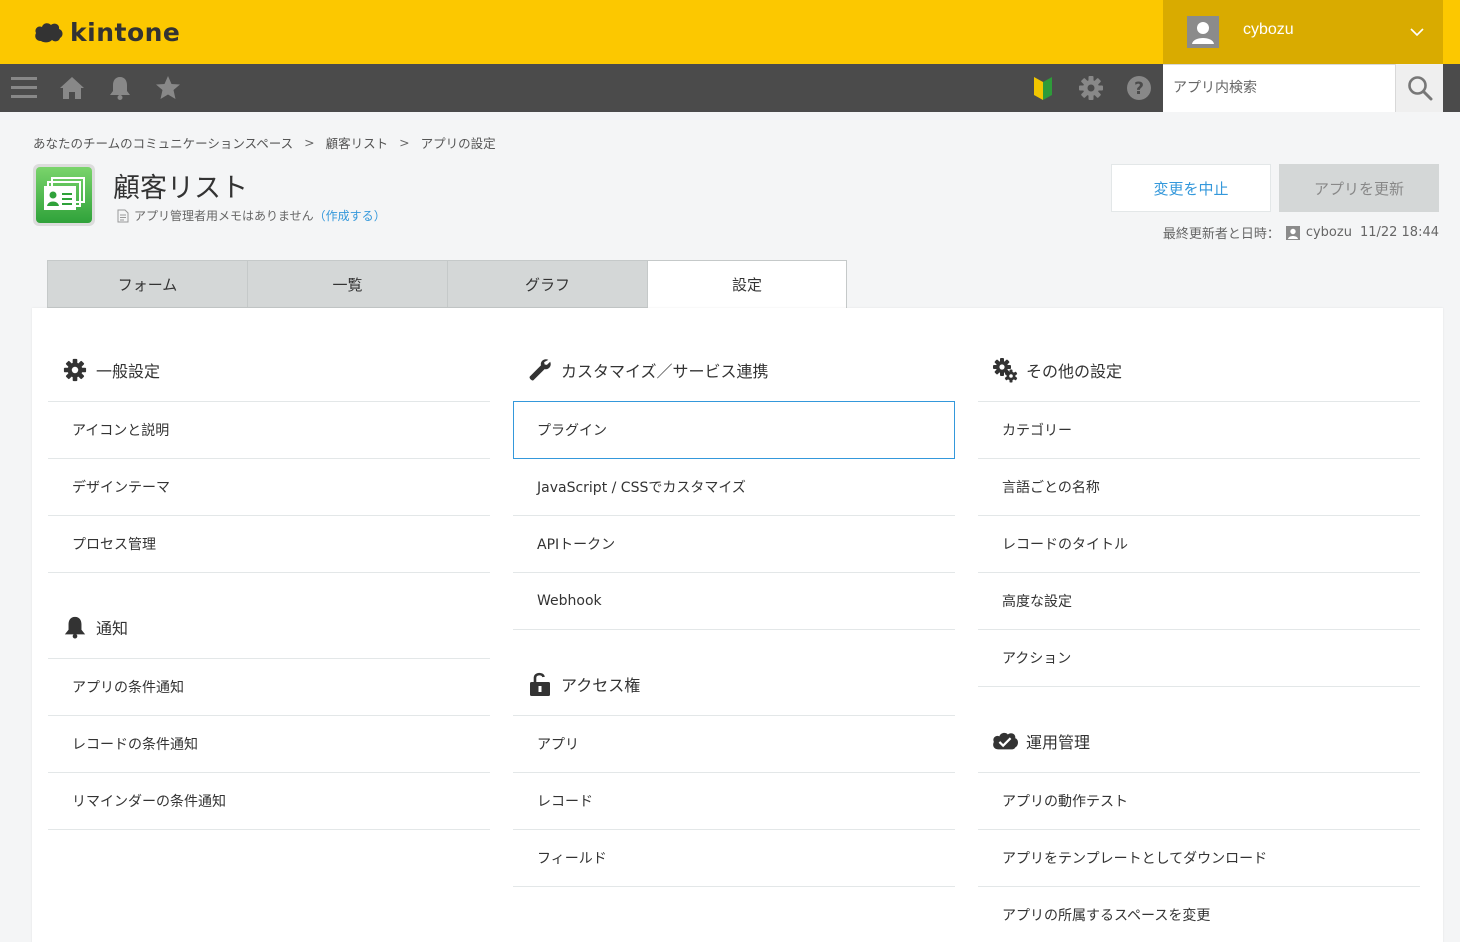  I want to click on tab-form: フォーム, so click(147, 284).